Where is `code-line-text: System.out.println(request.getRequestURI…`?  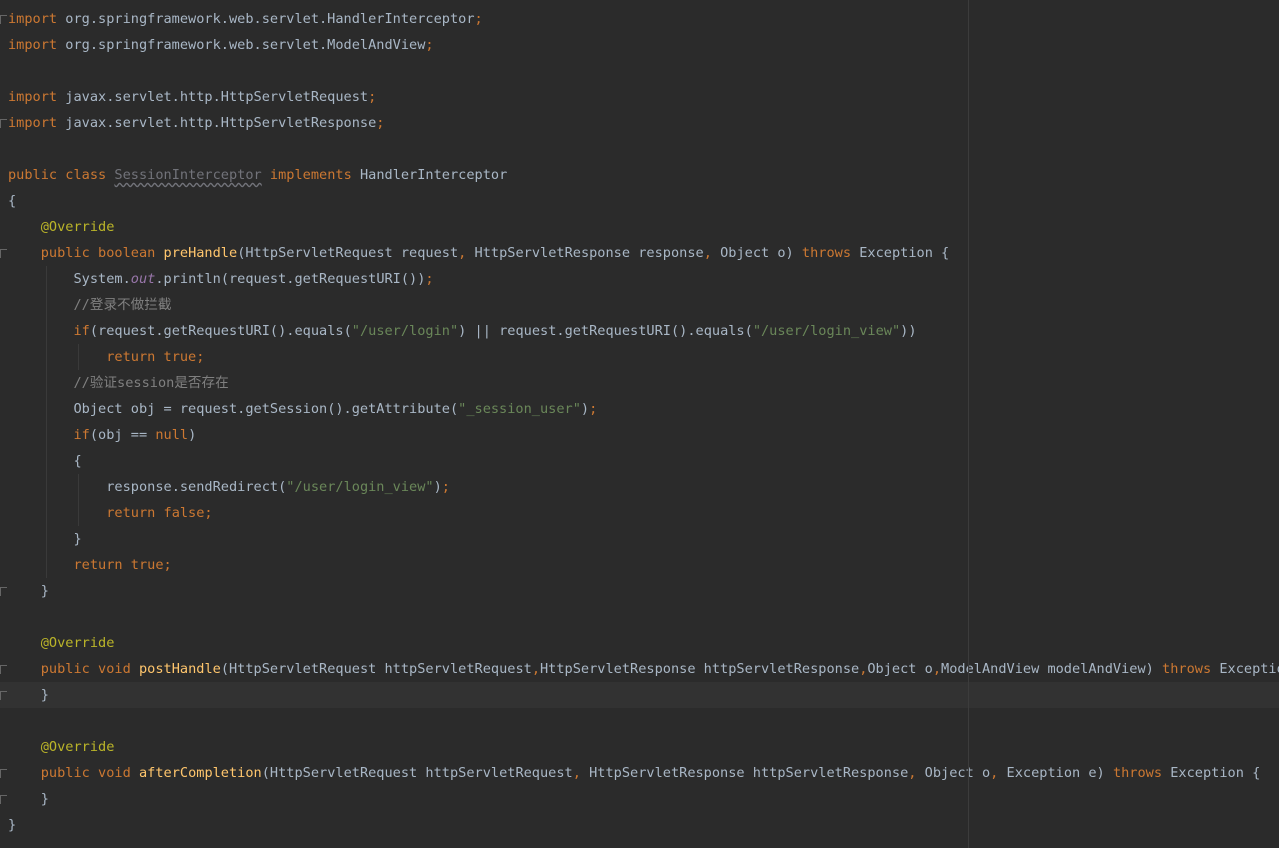
code-line-text: System.out.println(request.getRequestURI… is located at coordinates (220, 279).